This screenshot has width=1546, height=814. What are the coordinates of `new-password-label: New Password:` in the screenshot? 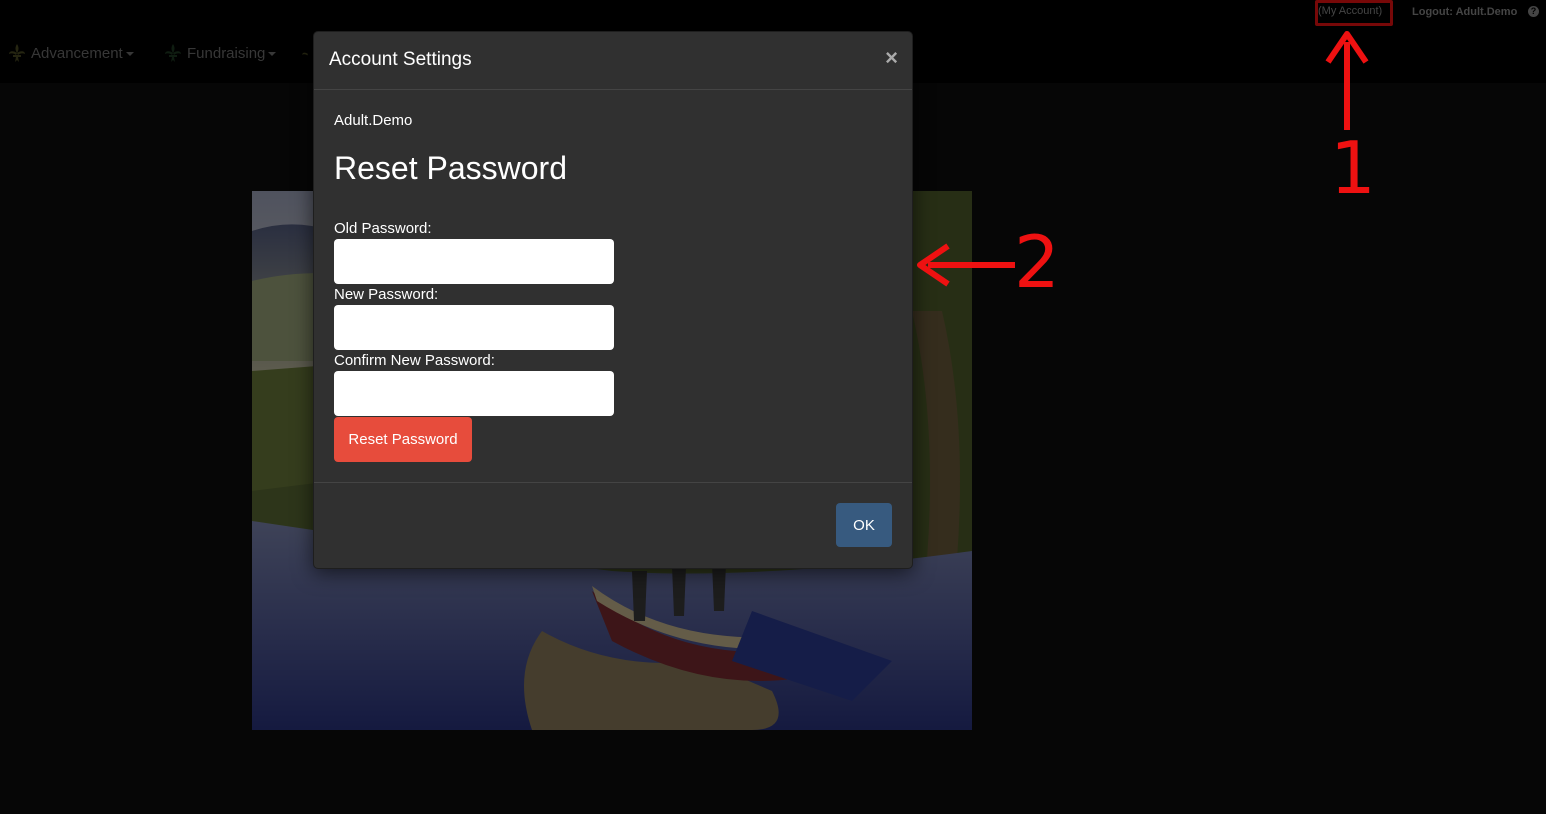 It's located at (386, 294).